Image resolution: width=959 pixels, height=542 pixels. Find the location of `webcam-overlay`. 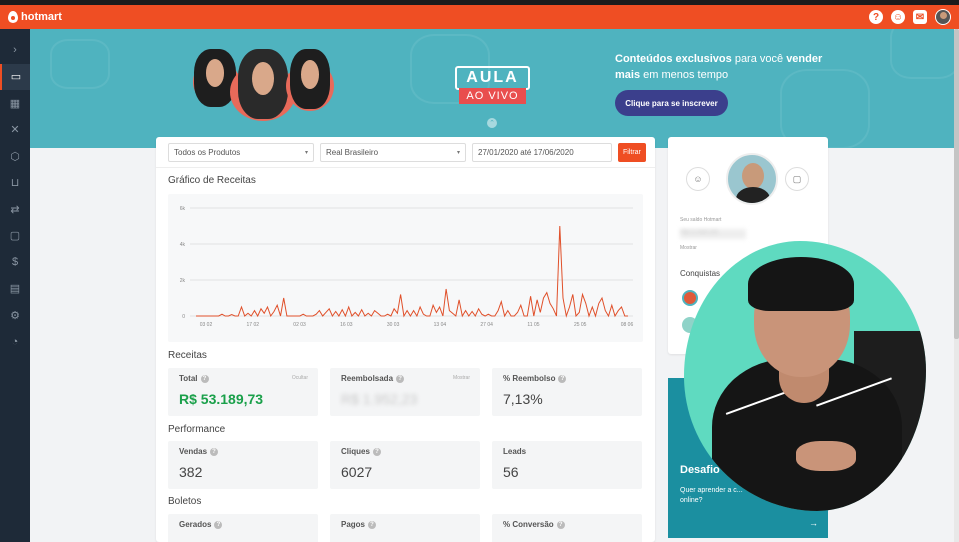

webcam-overlay is located at coordinates (805, 376).